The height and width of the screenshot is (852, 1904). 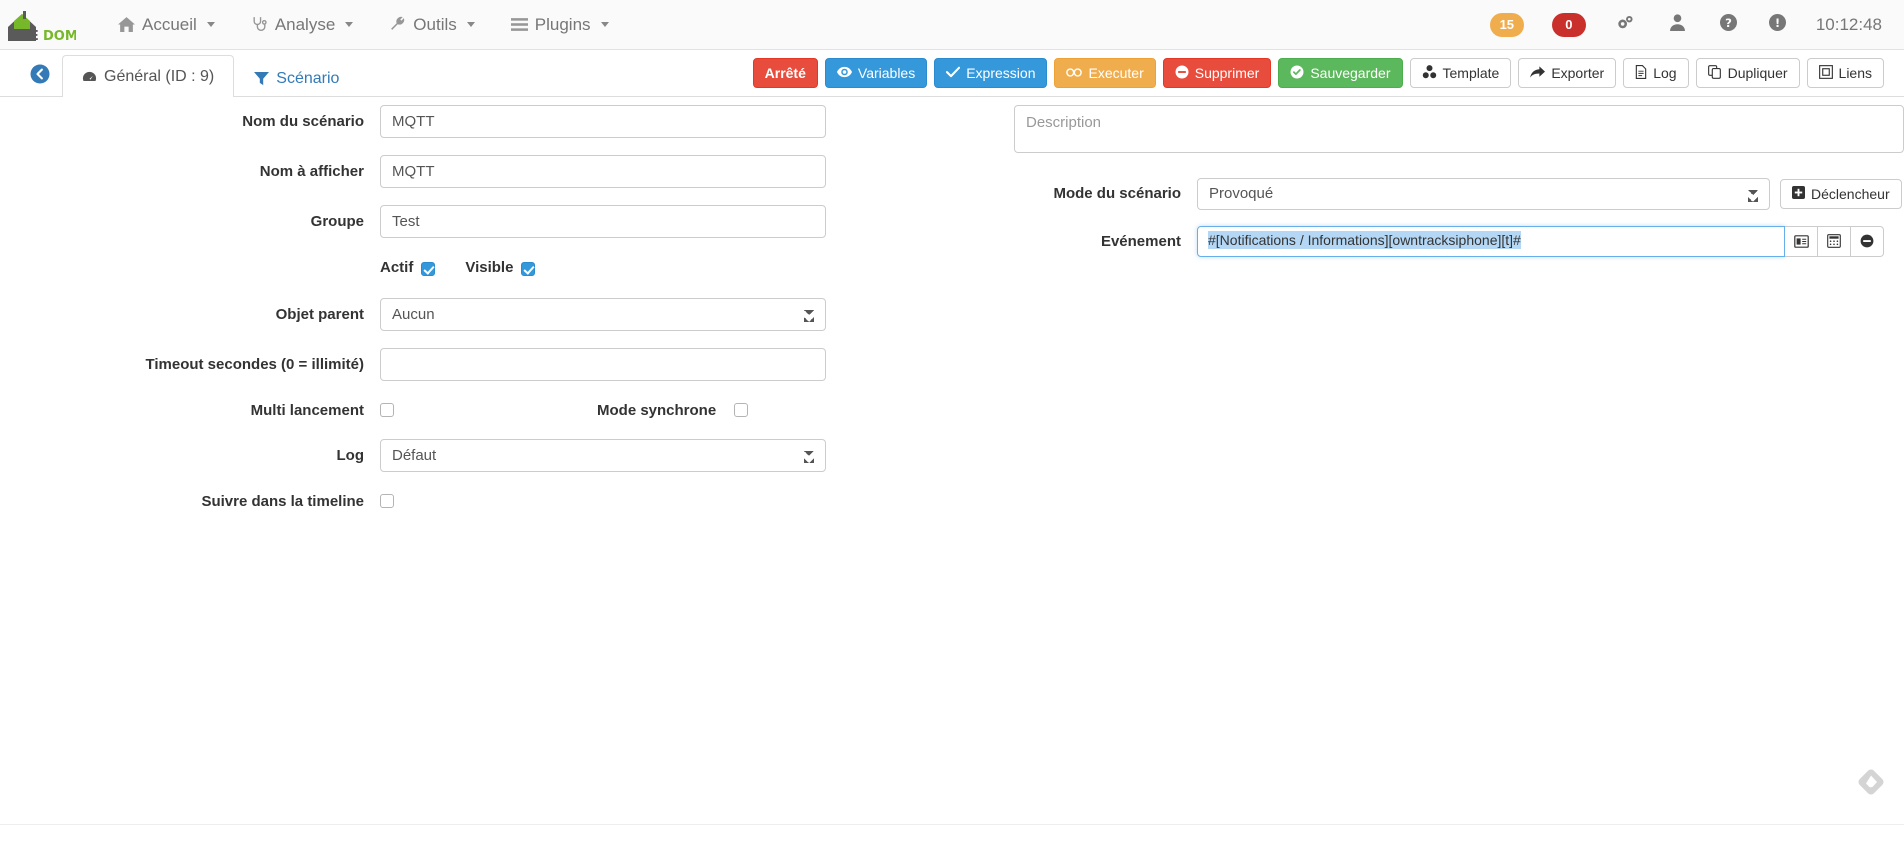 What do you see at coordinates (1747, 73) in the screenshot?
I see `dupliquer-button: Dupliquer` at bounding box center [1747, 73].